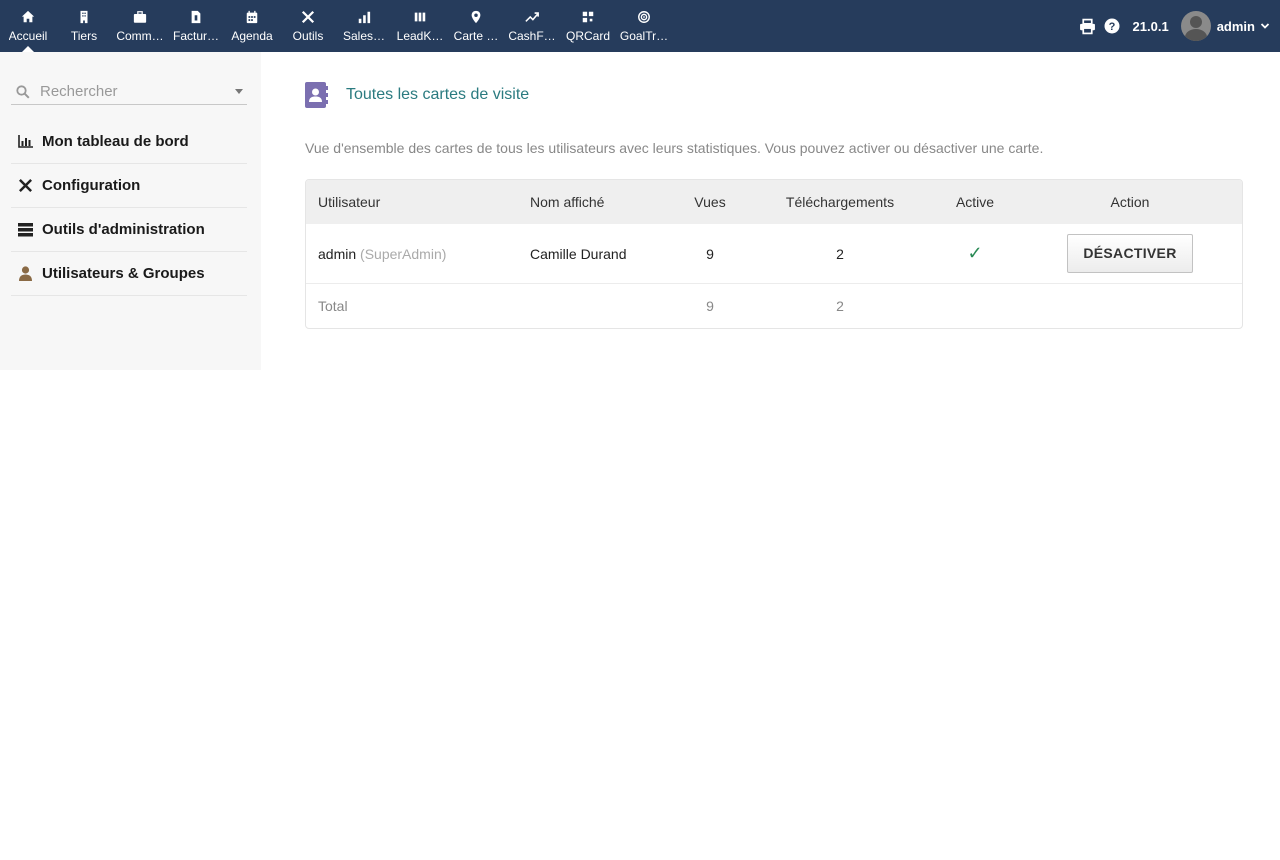 This screenshot has height=860, width=1280. What do you see at coordinates (25, 142) in the screenshot?
I see `dashboard-chart-icon` at bounding box center [25, 142].